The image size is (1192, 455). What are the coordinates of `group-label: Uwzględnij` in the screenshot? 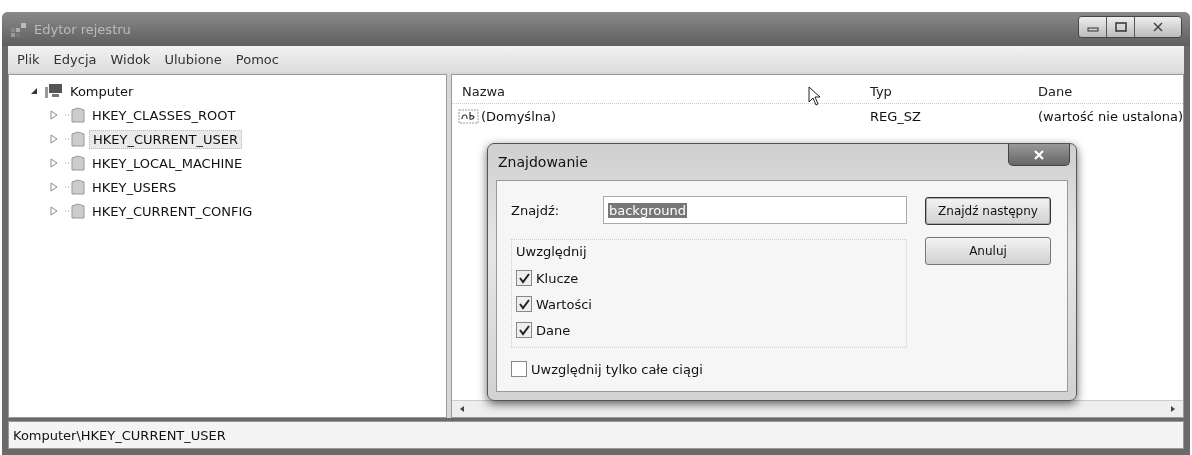 It's located at (552, 251).